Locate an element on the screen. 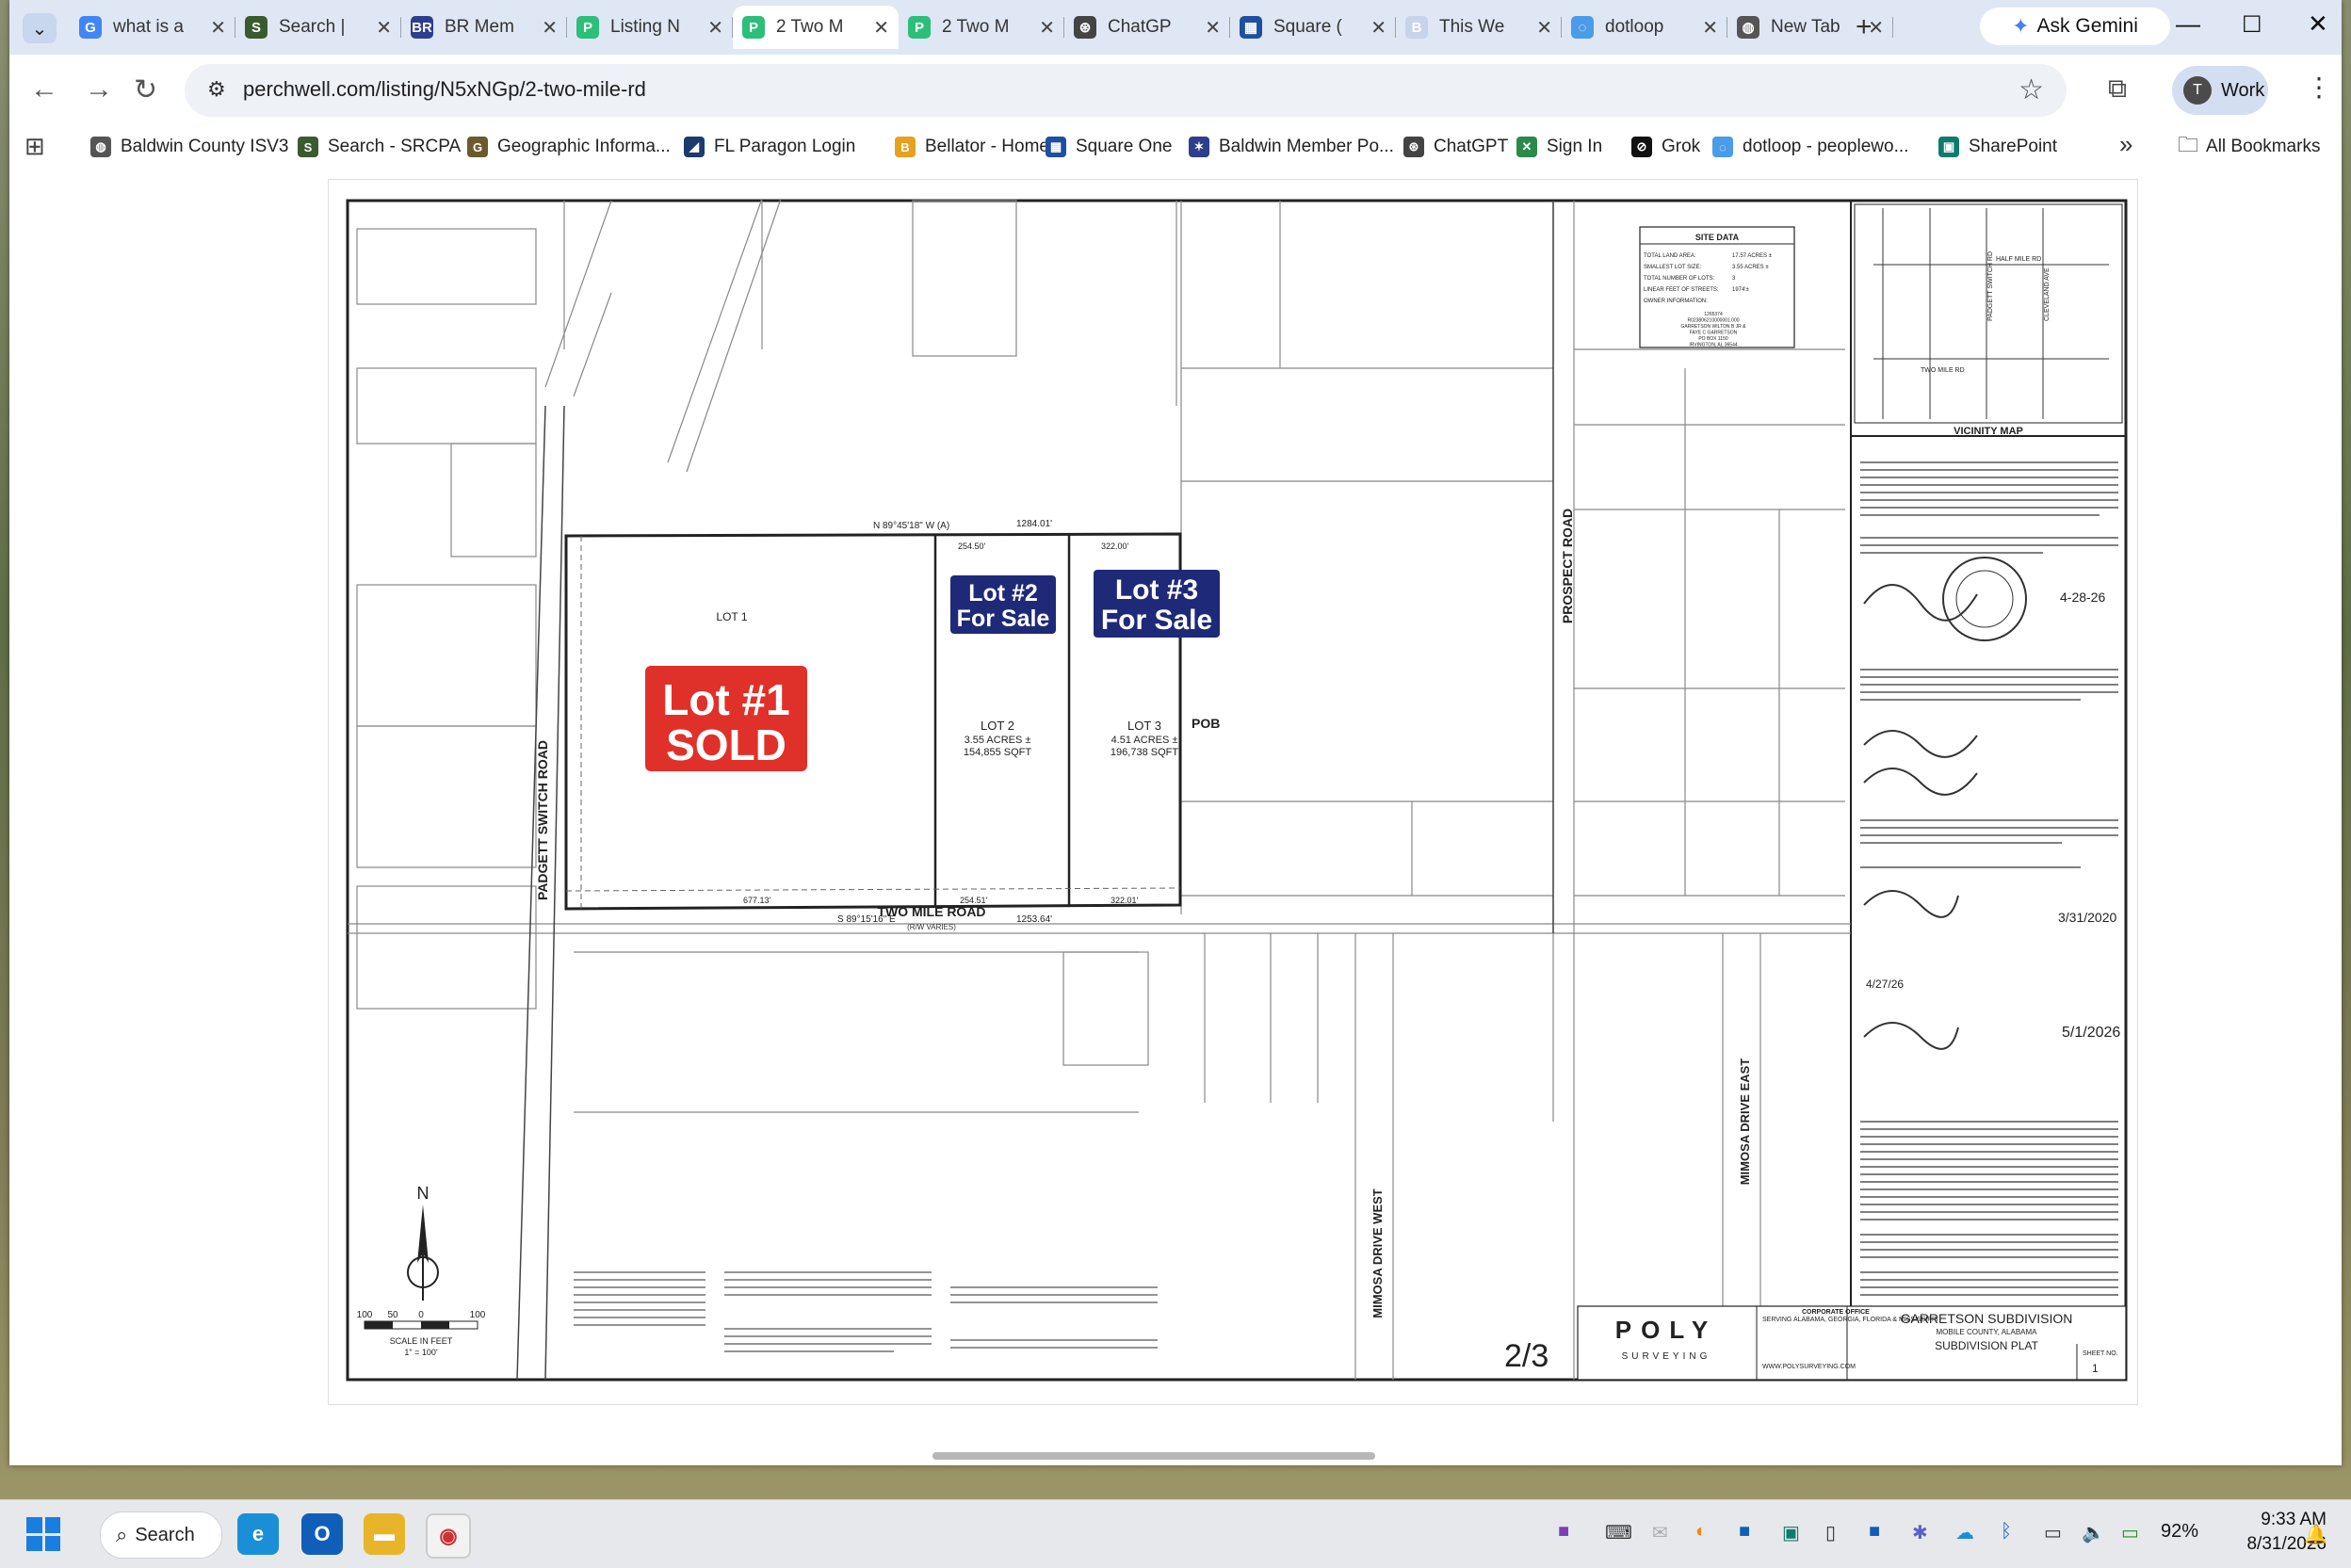 This screenshot has width=2351, height=1568. app-tray-icon: ▣ is located at coordinates (1791, 1532).